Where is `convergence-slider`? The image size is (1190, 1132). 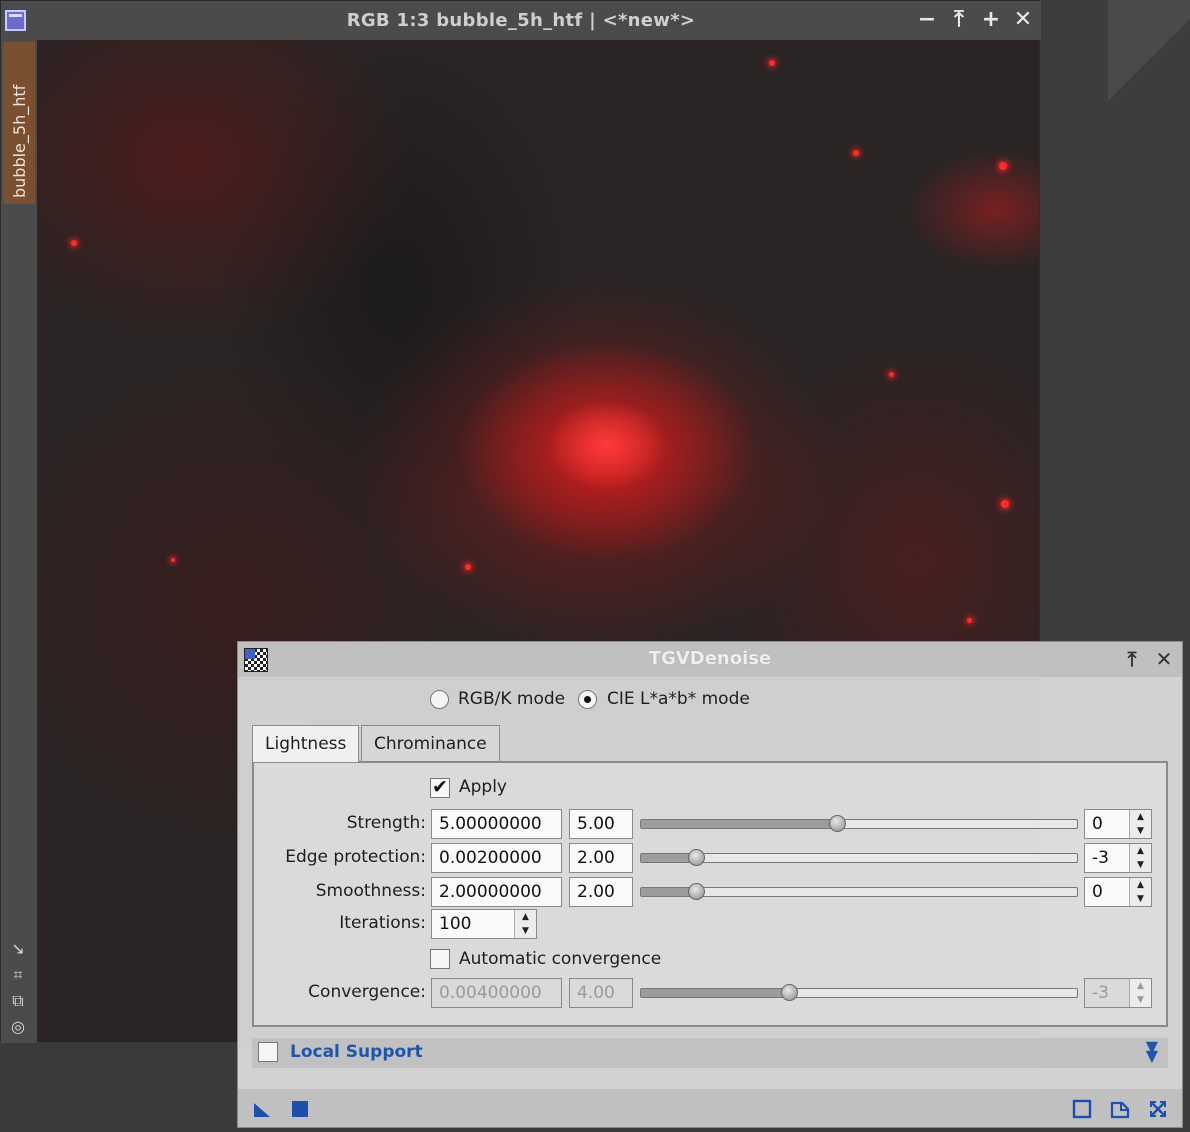
convergence-slider is located at coordinates (859, 992).